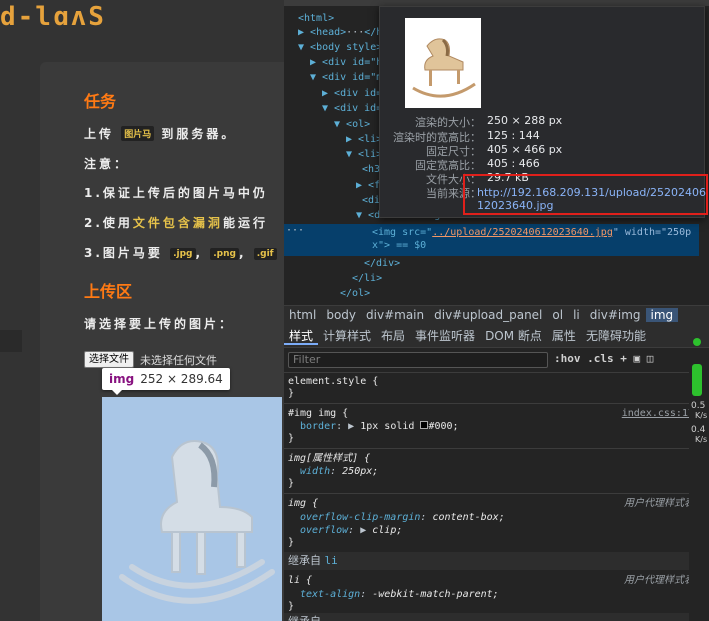 This screenshot has width=709, height=621. Describe the element at coordinates (53, 17) in the screenshot. I see `site-logo: d-lɑʌS` at that location.